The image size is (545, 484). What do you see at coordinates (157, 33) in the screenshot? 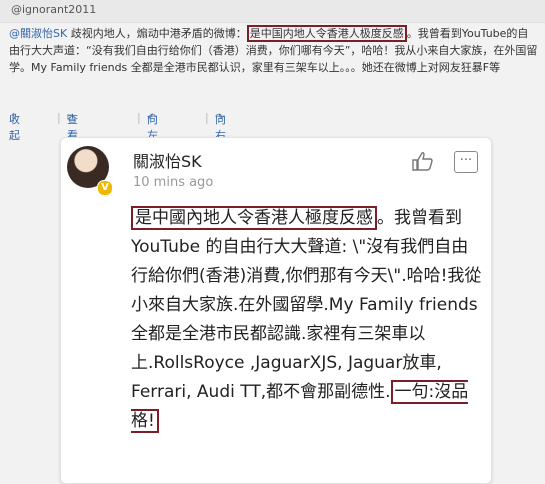
I see `repost-text-before: 歧视内地人，煽动中港矛盾的微博：` at bounding box center [157, 33].